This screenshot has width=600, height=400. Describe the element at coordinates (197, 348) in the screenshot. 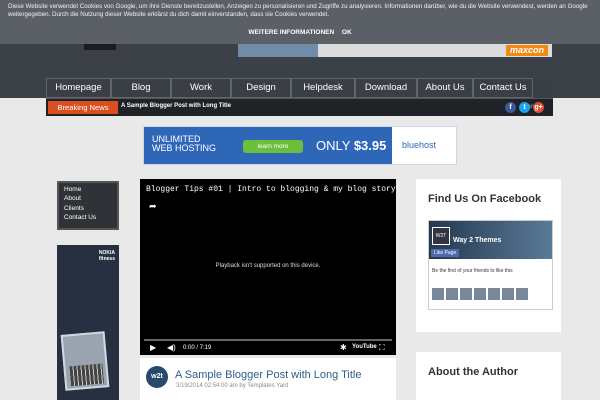

I see `video-time: 0:00 / 7:19` at that location.